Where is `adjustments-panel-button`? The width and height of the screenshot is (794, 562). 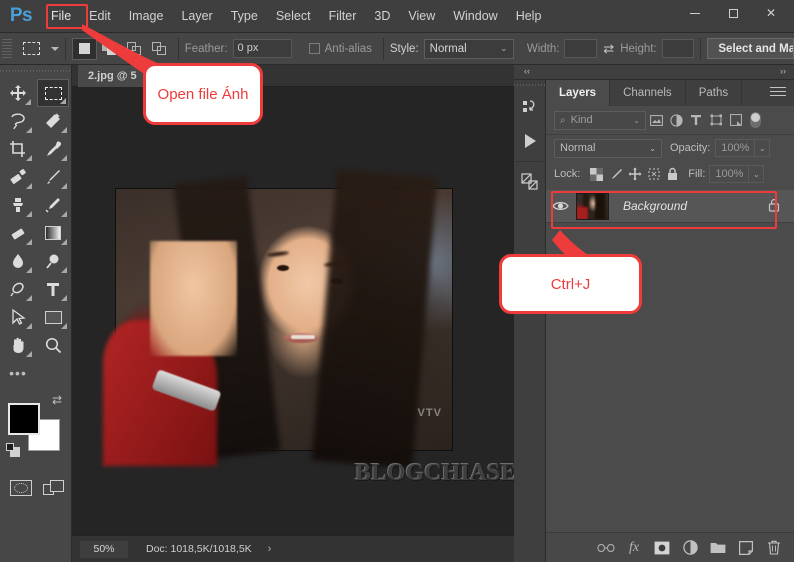
adjustments-panel-button is located at coordinates (529, 182).